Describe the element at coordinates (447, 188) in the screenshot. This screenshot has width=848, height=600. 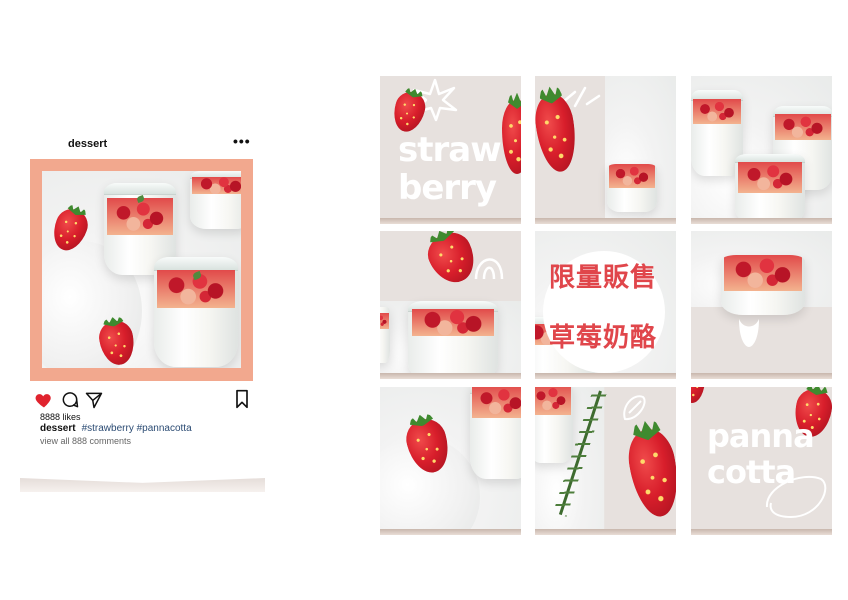
I see `word-berry: berry` at that location.